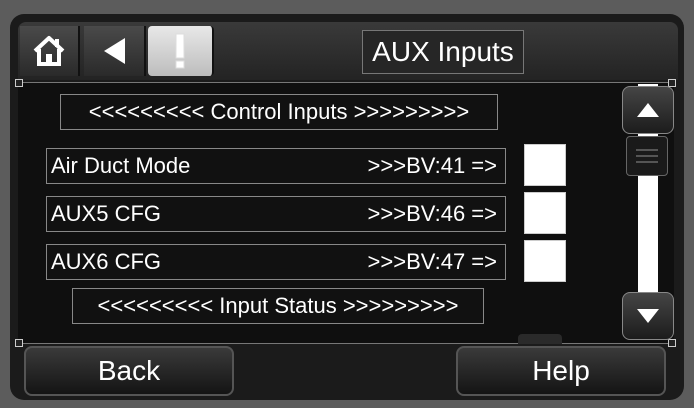  I want to click on row-value: >>>BV:47 =>, so click(432, 261).